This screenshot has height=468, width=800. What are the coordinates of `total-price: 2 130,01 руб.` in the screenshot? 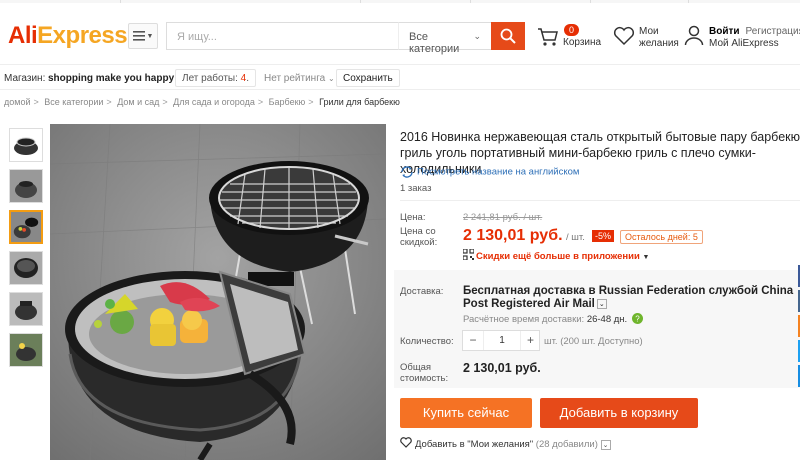 It's located at (502, 368).